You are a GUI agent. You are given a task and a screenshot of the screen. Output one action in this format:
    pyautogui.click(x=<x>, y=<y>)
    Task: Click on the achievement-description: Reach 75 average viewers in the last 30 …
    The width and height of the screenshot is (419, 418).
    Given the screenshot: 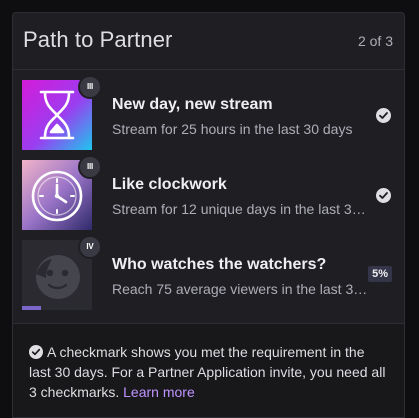 What is the action you would take?
    pyautogui.click(x=240, y=289)
    